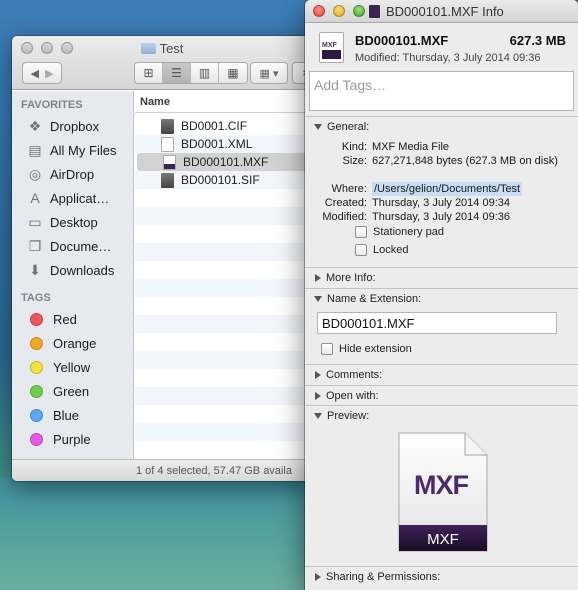  Describe the element at coordinates (345, 203) in the screenshot. I see `created-label: Created:` at that location.